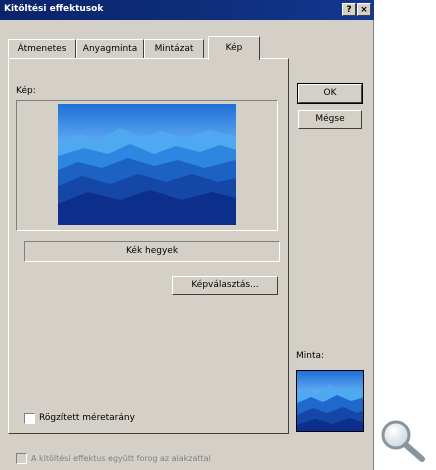 The image size is (436, 470). What do you see at coordinates (21, 458) in the screenshot?
I see `rotate-with-shape-checkbox` at bounding box center [21, 458].